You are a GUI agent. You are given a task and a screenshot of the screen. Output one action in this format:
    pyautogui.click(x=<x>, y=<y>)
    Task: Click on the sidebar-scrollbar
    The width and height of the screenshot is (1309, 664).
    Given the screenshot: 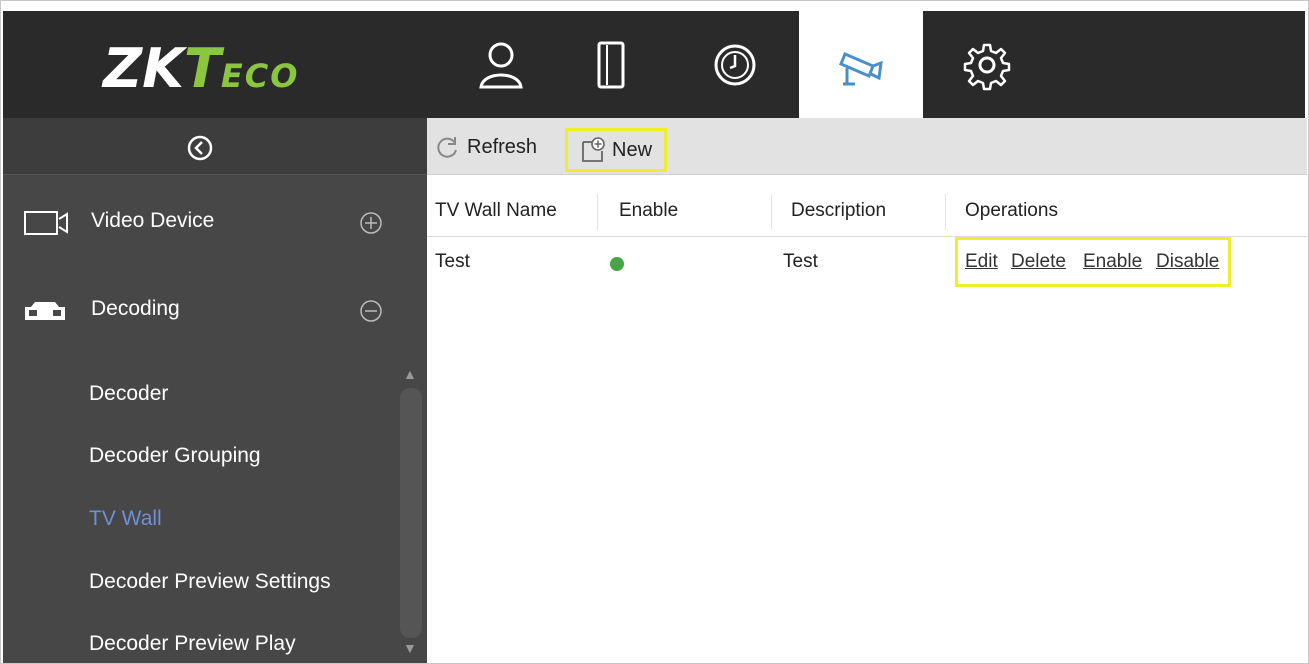 What is the action you would take?
    pyautogui.click(x=411, y=513)
    